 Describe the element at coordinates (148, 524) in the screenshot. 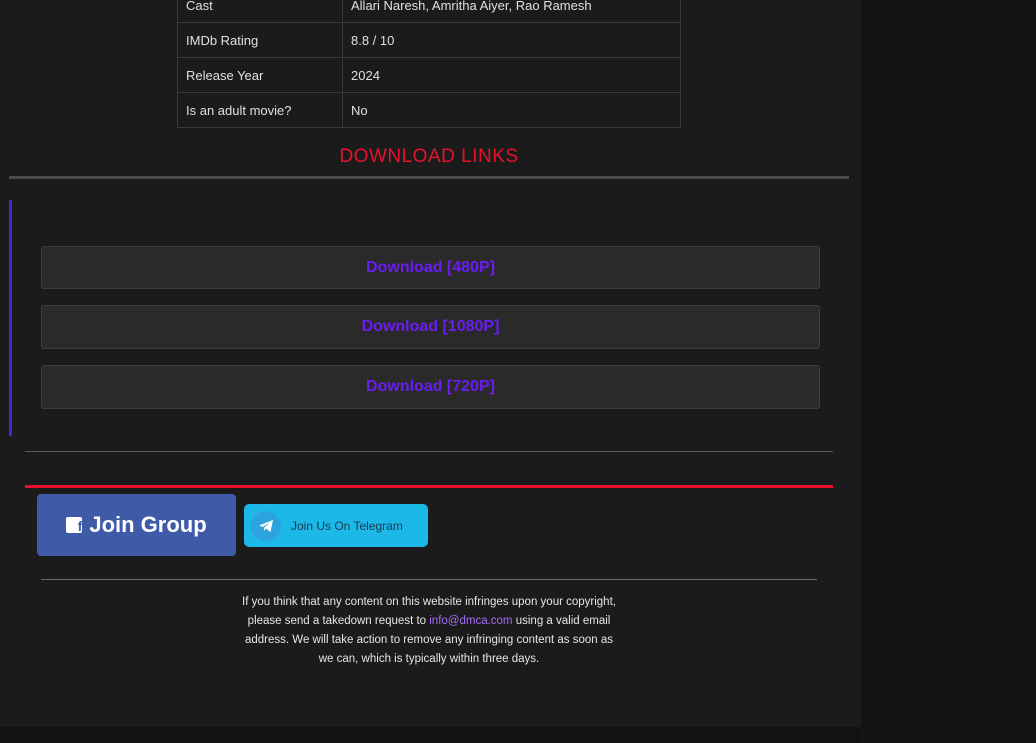

I see `join-group-label: Join Group` at that location.